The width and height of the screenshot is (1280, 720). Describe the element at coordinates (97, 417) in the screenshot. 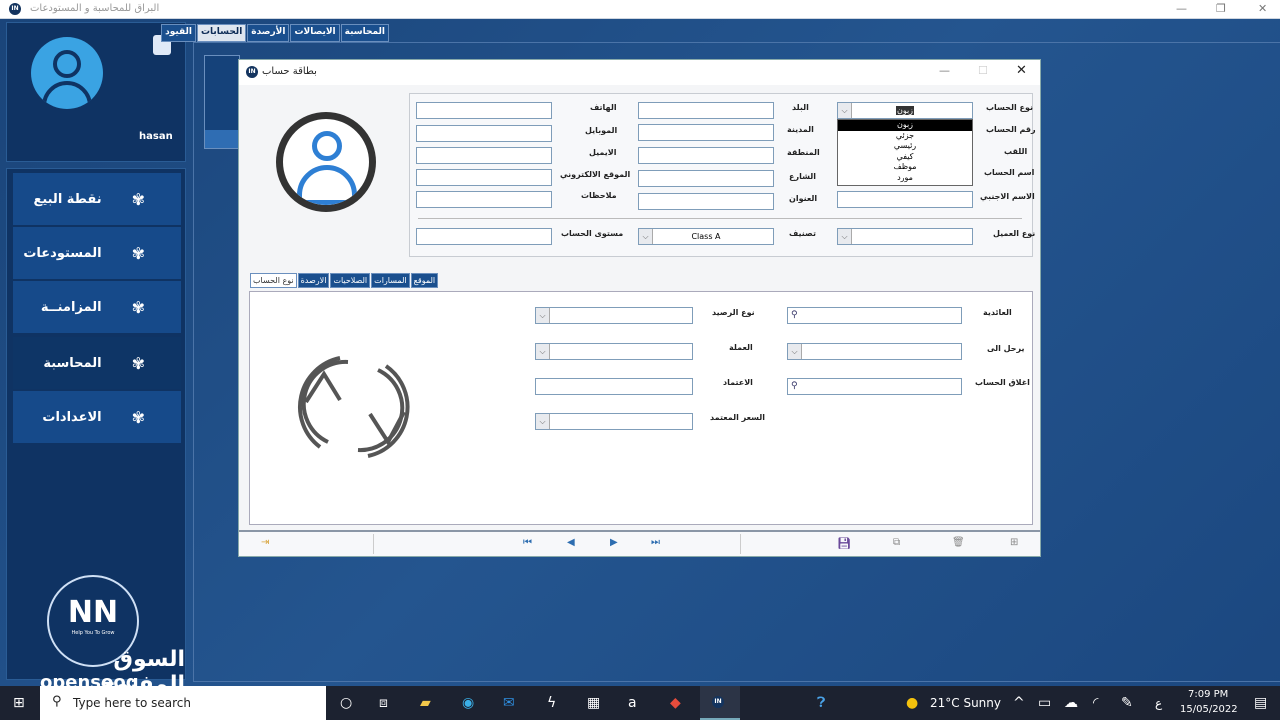

I see `sidebar-item-settings: ✾ الاعدادات` at that location.